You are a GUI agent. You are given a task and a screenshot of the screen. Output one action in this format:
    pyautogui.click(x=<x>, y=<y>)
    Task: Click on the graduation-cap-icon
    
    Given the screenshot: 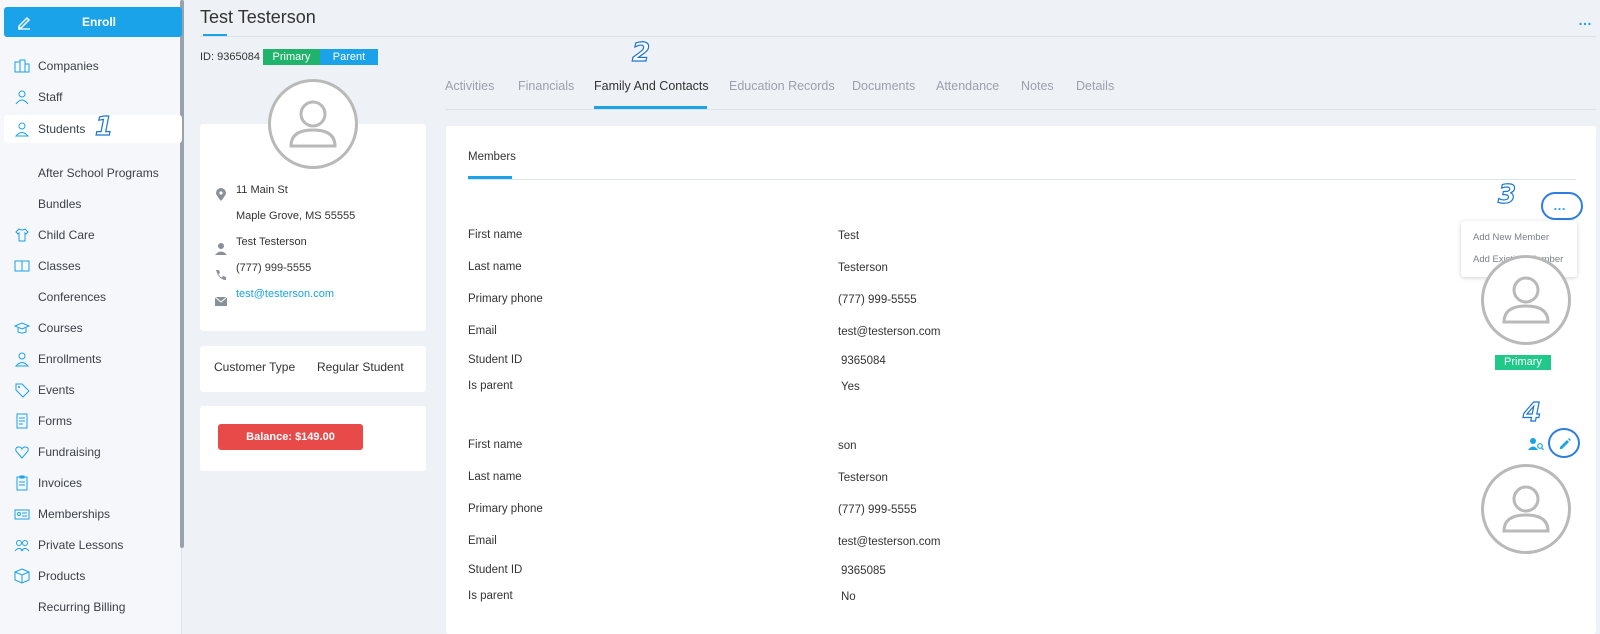 What is the action you would take?
    pyautogui.click(x=22, y=328)
    